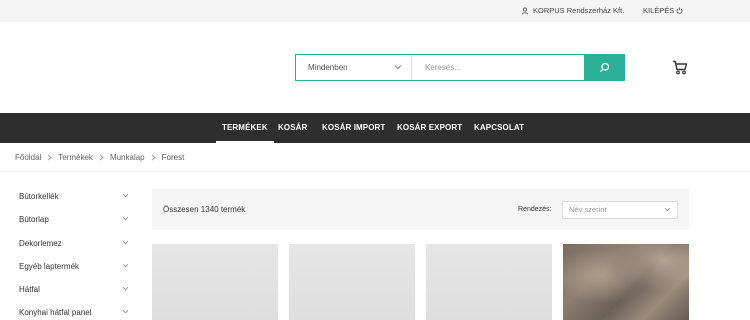 This screenshot has height=320, width=750. Describe the element at coordinates (75, 196) in the screenshot. I see `sidebar-item-butorkellek: Bútorkellék` at that location.